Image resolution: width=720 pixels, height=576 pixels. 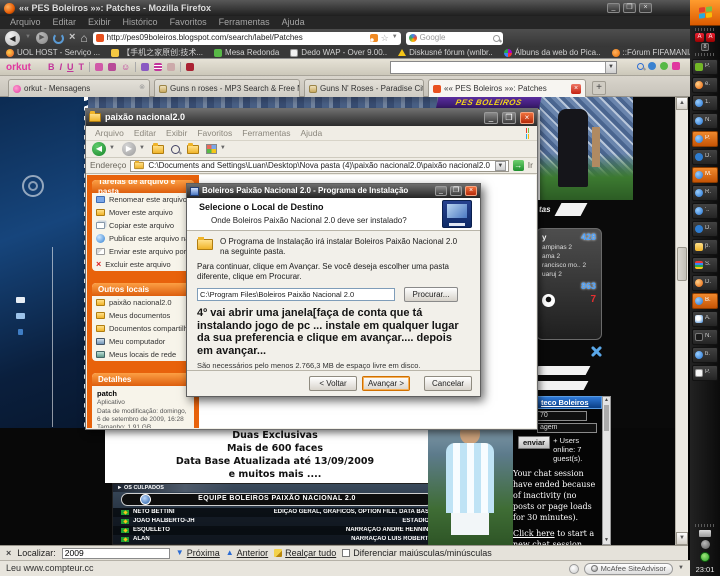 I want to click on stop-icon: ×, so click(x=72, y=37).